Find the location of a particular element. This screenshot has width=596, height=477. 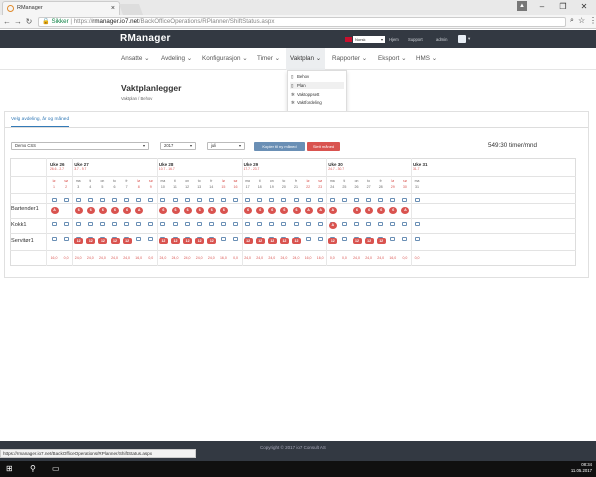

dropdown-item-vaktoppsett: ✲ Vaktoppsett is located at coordinates (317, 94).